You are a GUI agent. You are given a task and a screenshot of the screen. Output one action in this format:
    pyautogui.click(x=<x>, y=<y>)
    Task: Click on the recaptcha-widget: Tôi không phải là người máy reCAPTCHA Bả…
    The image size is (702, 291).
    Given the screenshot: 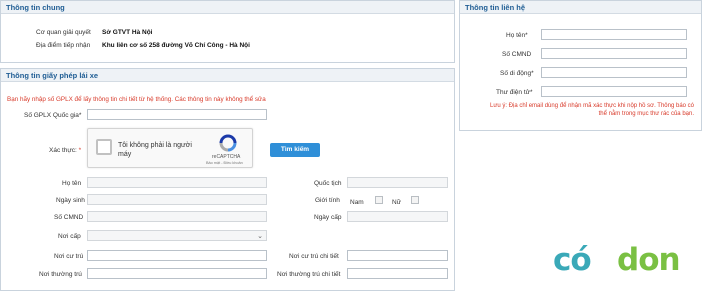 What is the action you would take?
    pyautogui.click(x=170, y=148)
    